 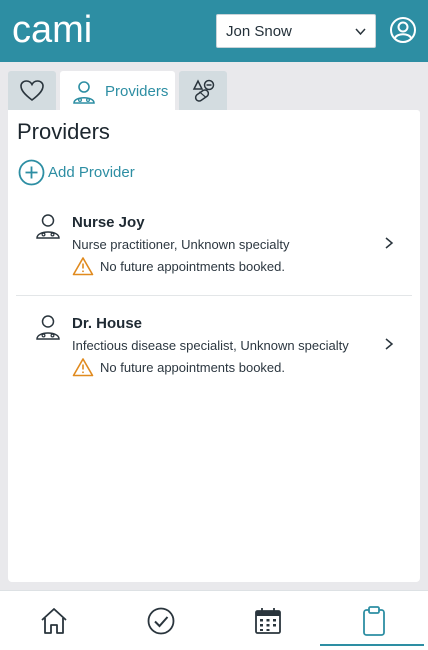 What do you see at coordinates (360, 32) in the screenshot?
I see `chevron-down-icon` at bounding box center [360, 32].